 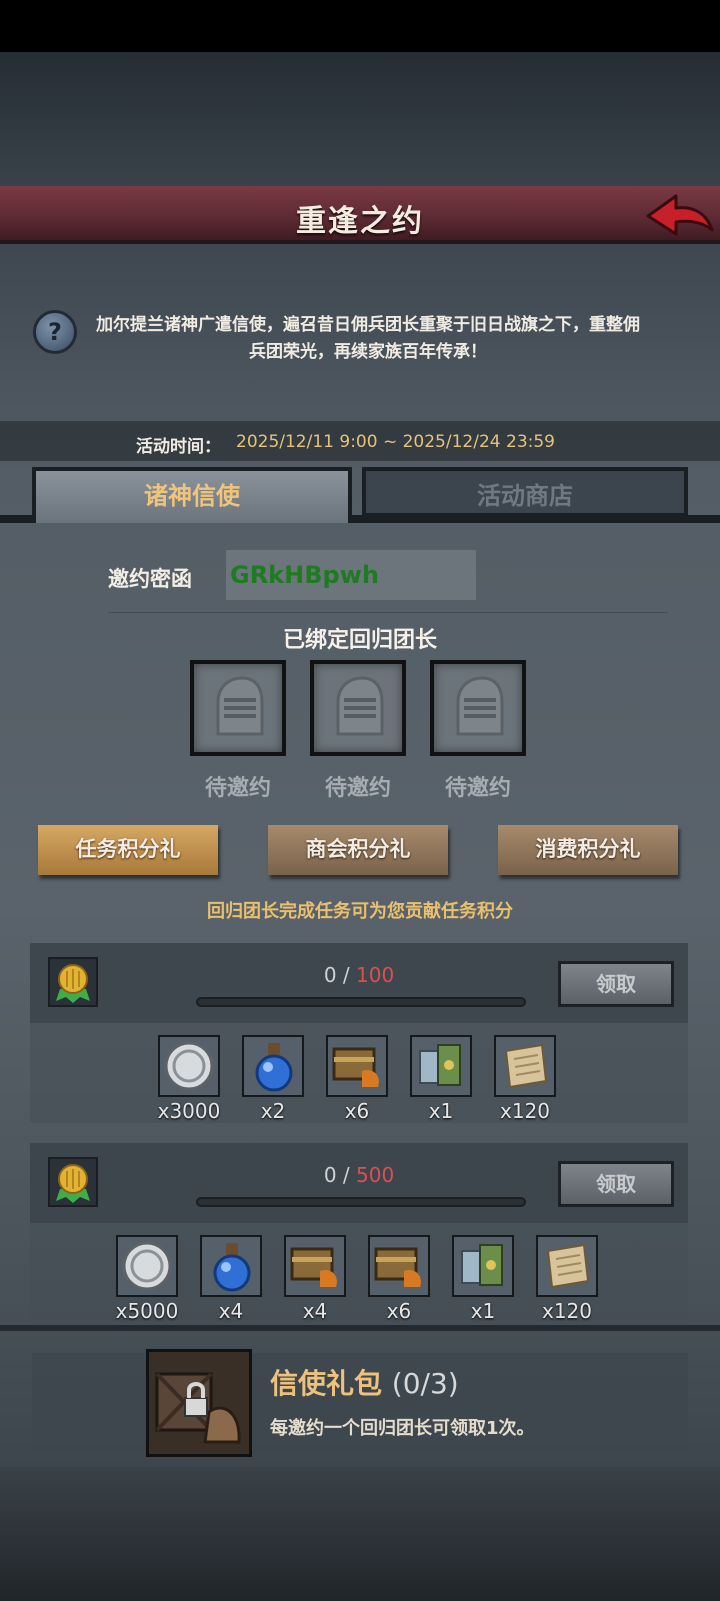 What do you see at coordinates (360, 221) in the screenshot?
I see `page-title: 重逢之约` at bounding box center [360, 221].